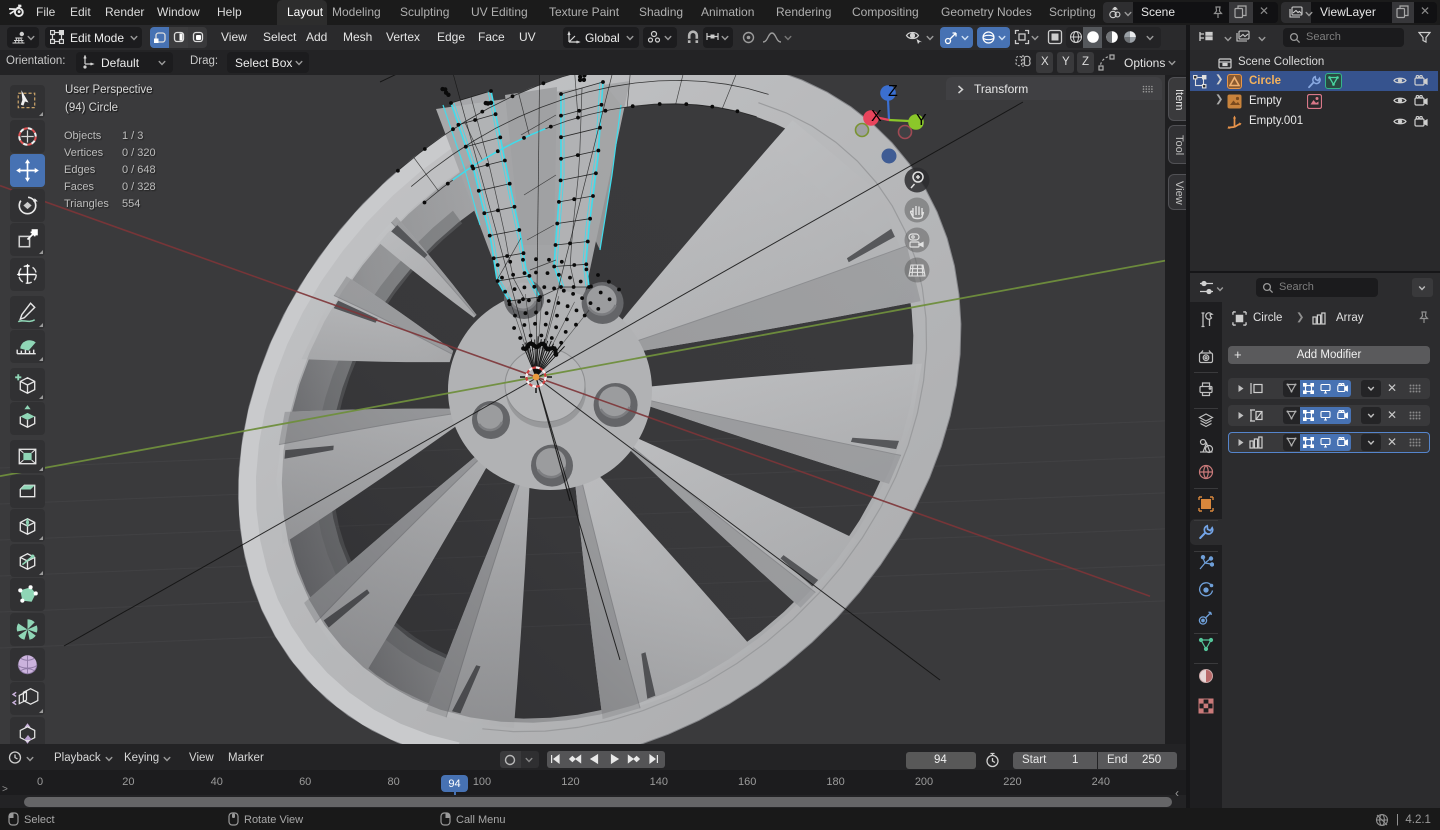  Describe the element at coordinates (876, 116) in the screenshot. I see `svg-text: X` at that location.